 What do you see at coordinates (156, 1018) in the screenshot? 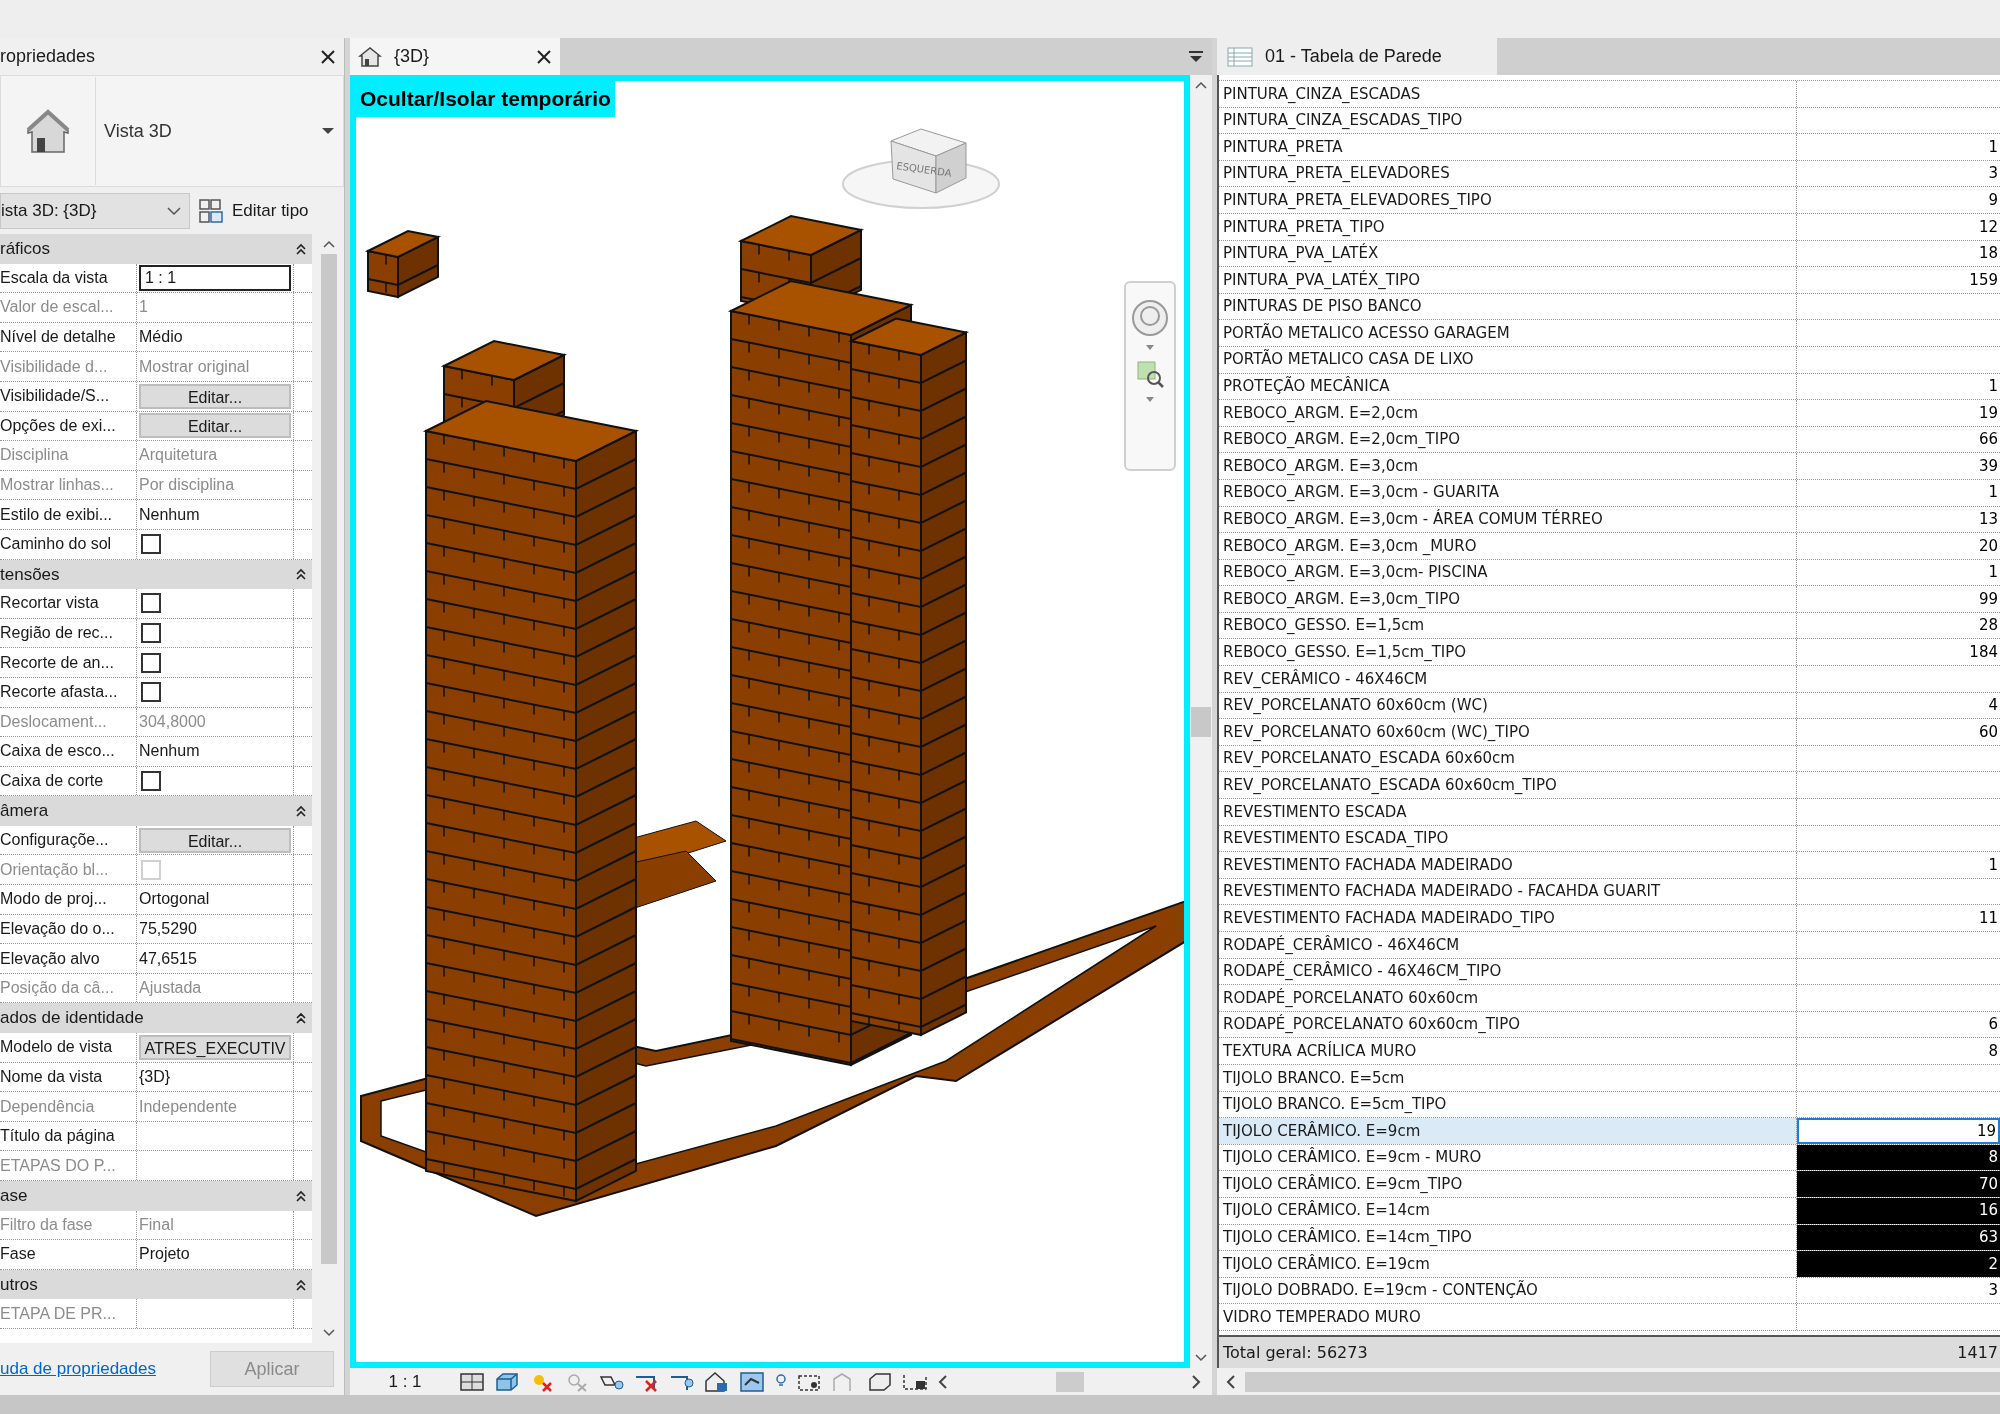
I see `group-header: ados de identidade` at bounding box center [156, 1018].